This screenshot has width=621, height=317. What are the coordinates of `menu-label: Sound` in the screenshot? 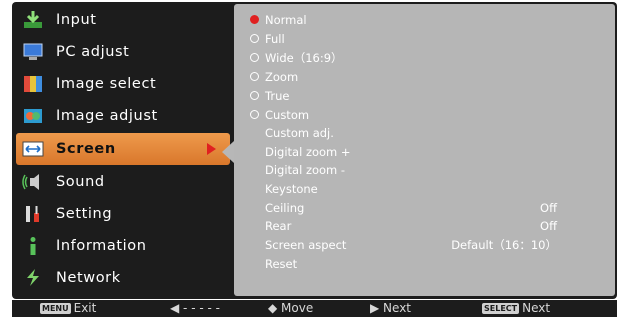 It's located at (80, 182).